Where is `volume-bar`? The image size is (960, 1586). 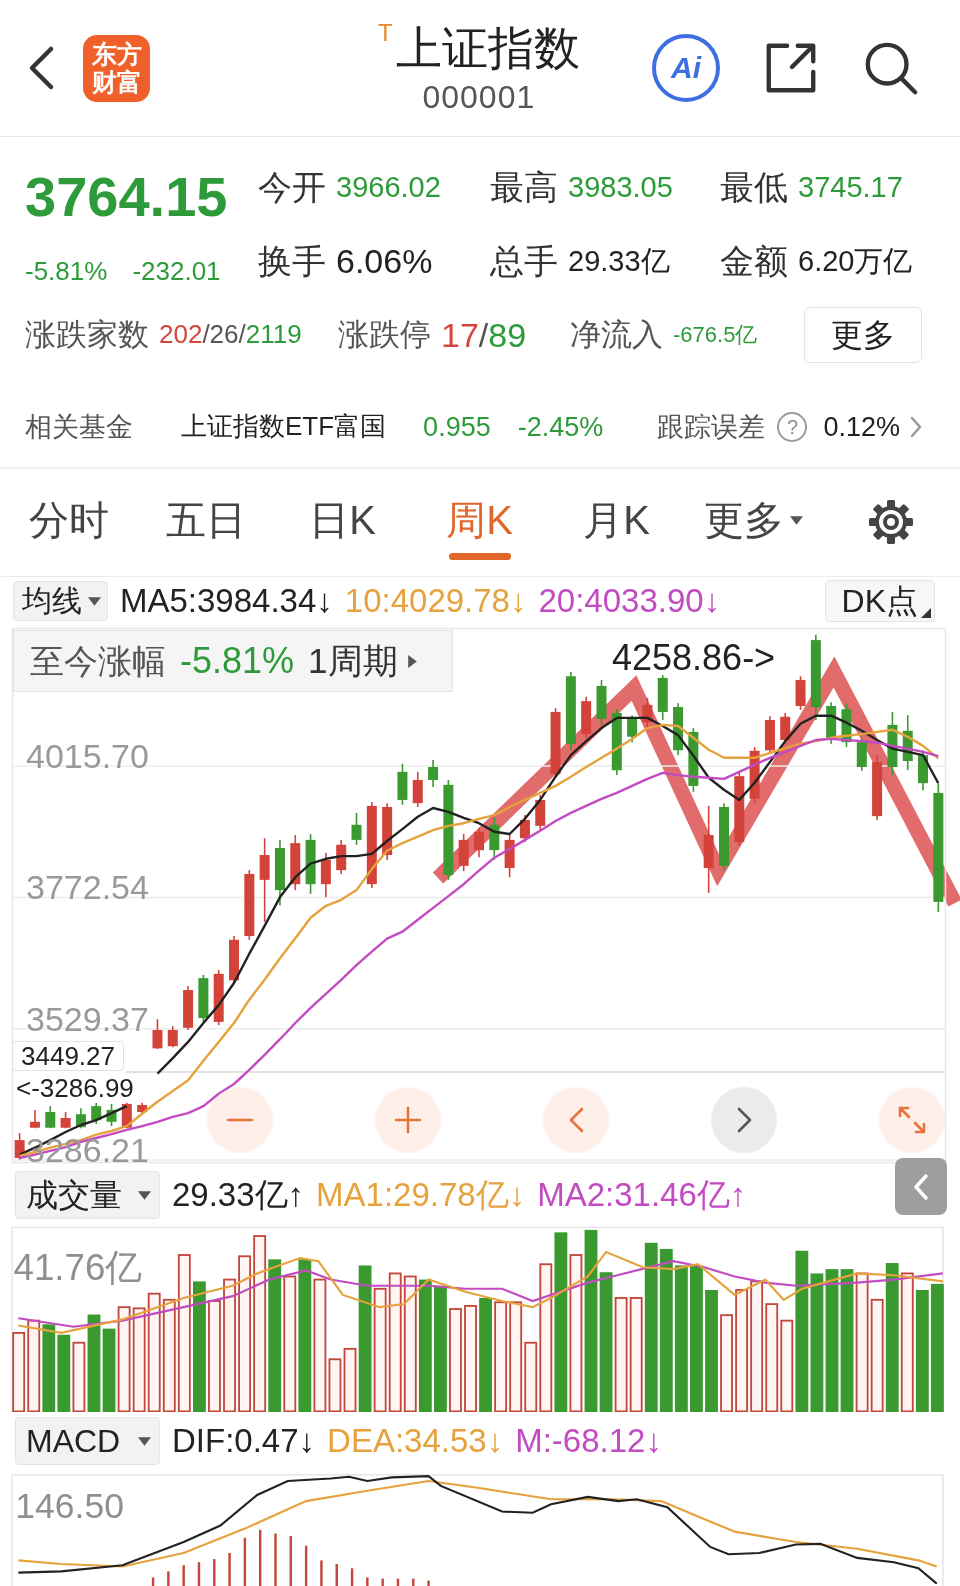
volume-bar is located at coordinates (79, 1376).